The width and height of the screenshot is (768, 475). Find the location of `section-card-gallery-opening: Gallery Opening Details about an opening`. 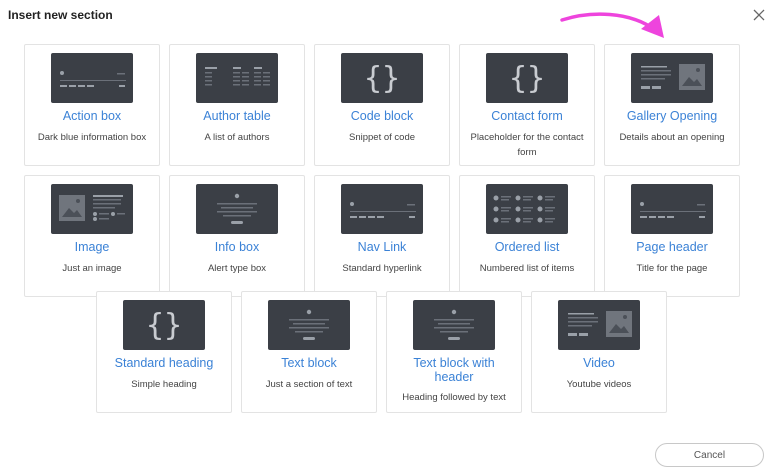

section-card-gallery-opening: Gallery Opening Details about an opening is located at coordinates (672, 105).